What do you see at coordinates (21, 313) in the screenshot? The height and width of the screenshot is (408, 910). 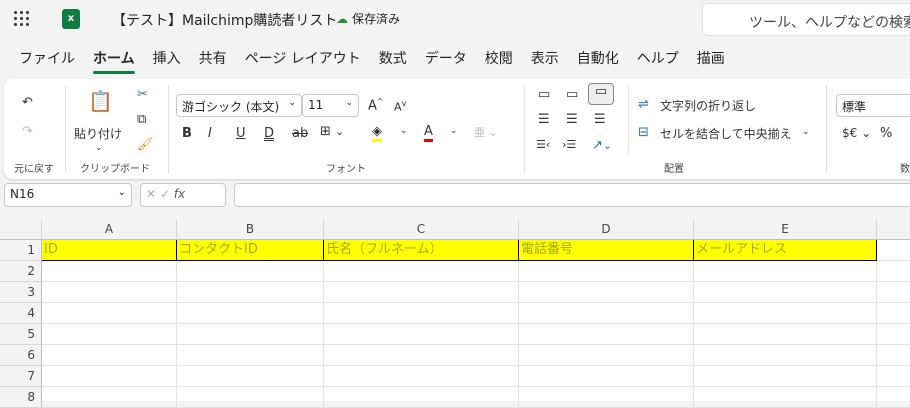 I see `row-header-4: 4` at bounding box center [21, 313].